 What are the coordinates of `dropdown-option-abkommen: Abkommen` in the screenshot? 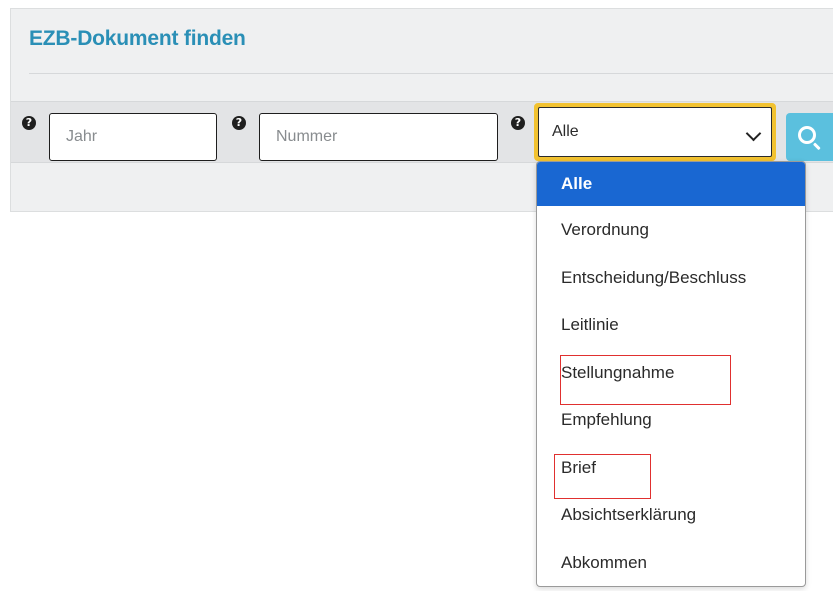 It's located at (671, 563).